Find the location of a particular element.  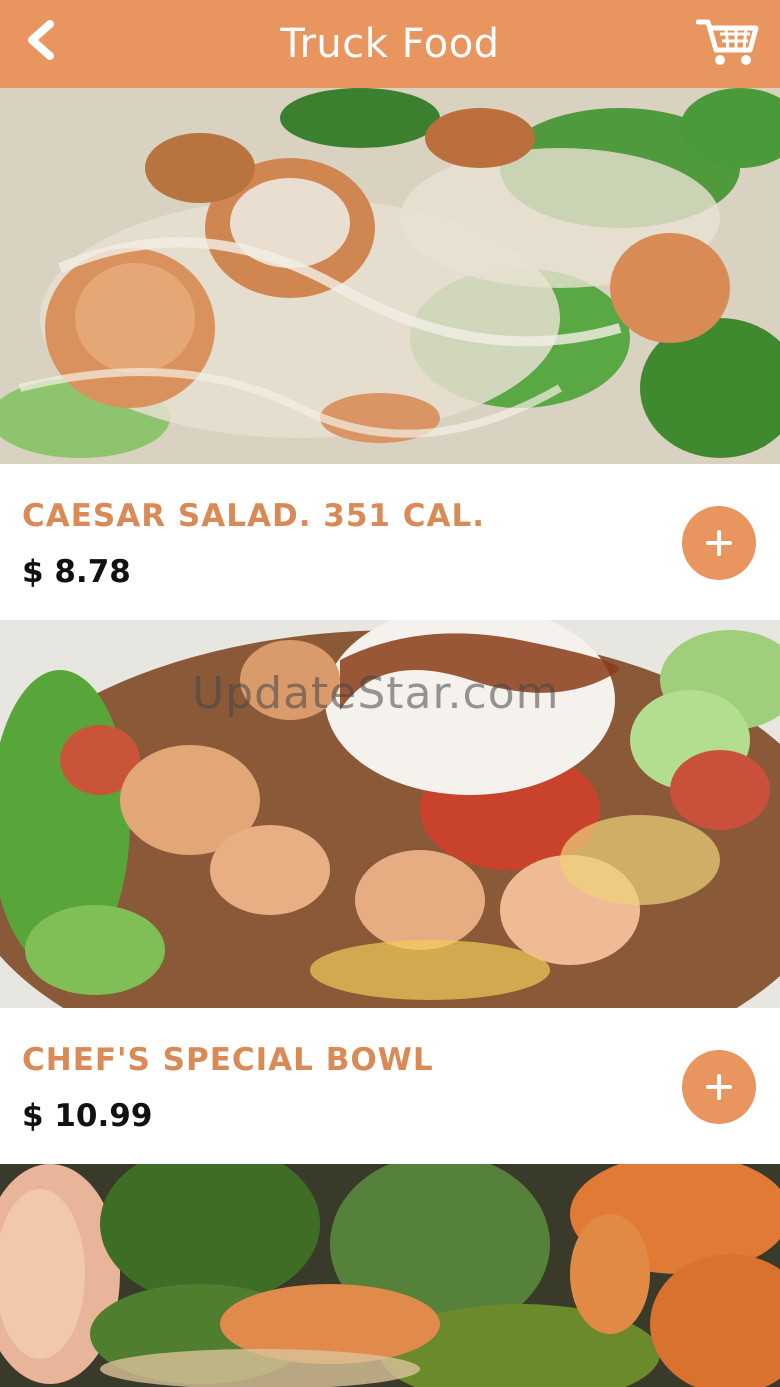

menu-item-chefs-special-bowl: CHEF'S SPECIAL BOWL $ 10.99 is located at coordinates (390, 1086).